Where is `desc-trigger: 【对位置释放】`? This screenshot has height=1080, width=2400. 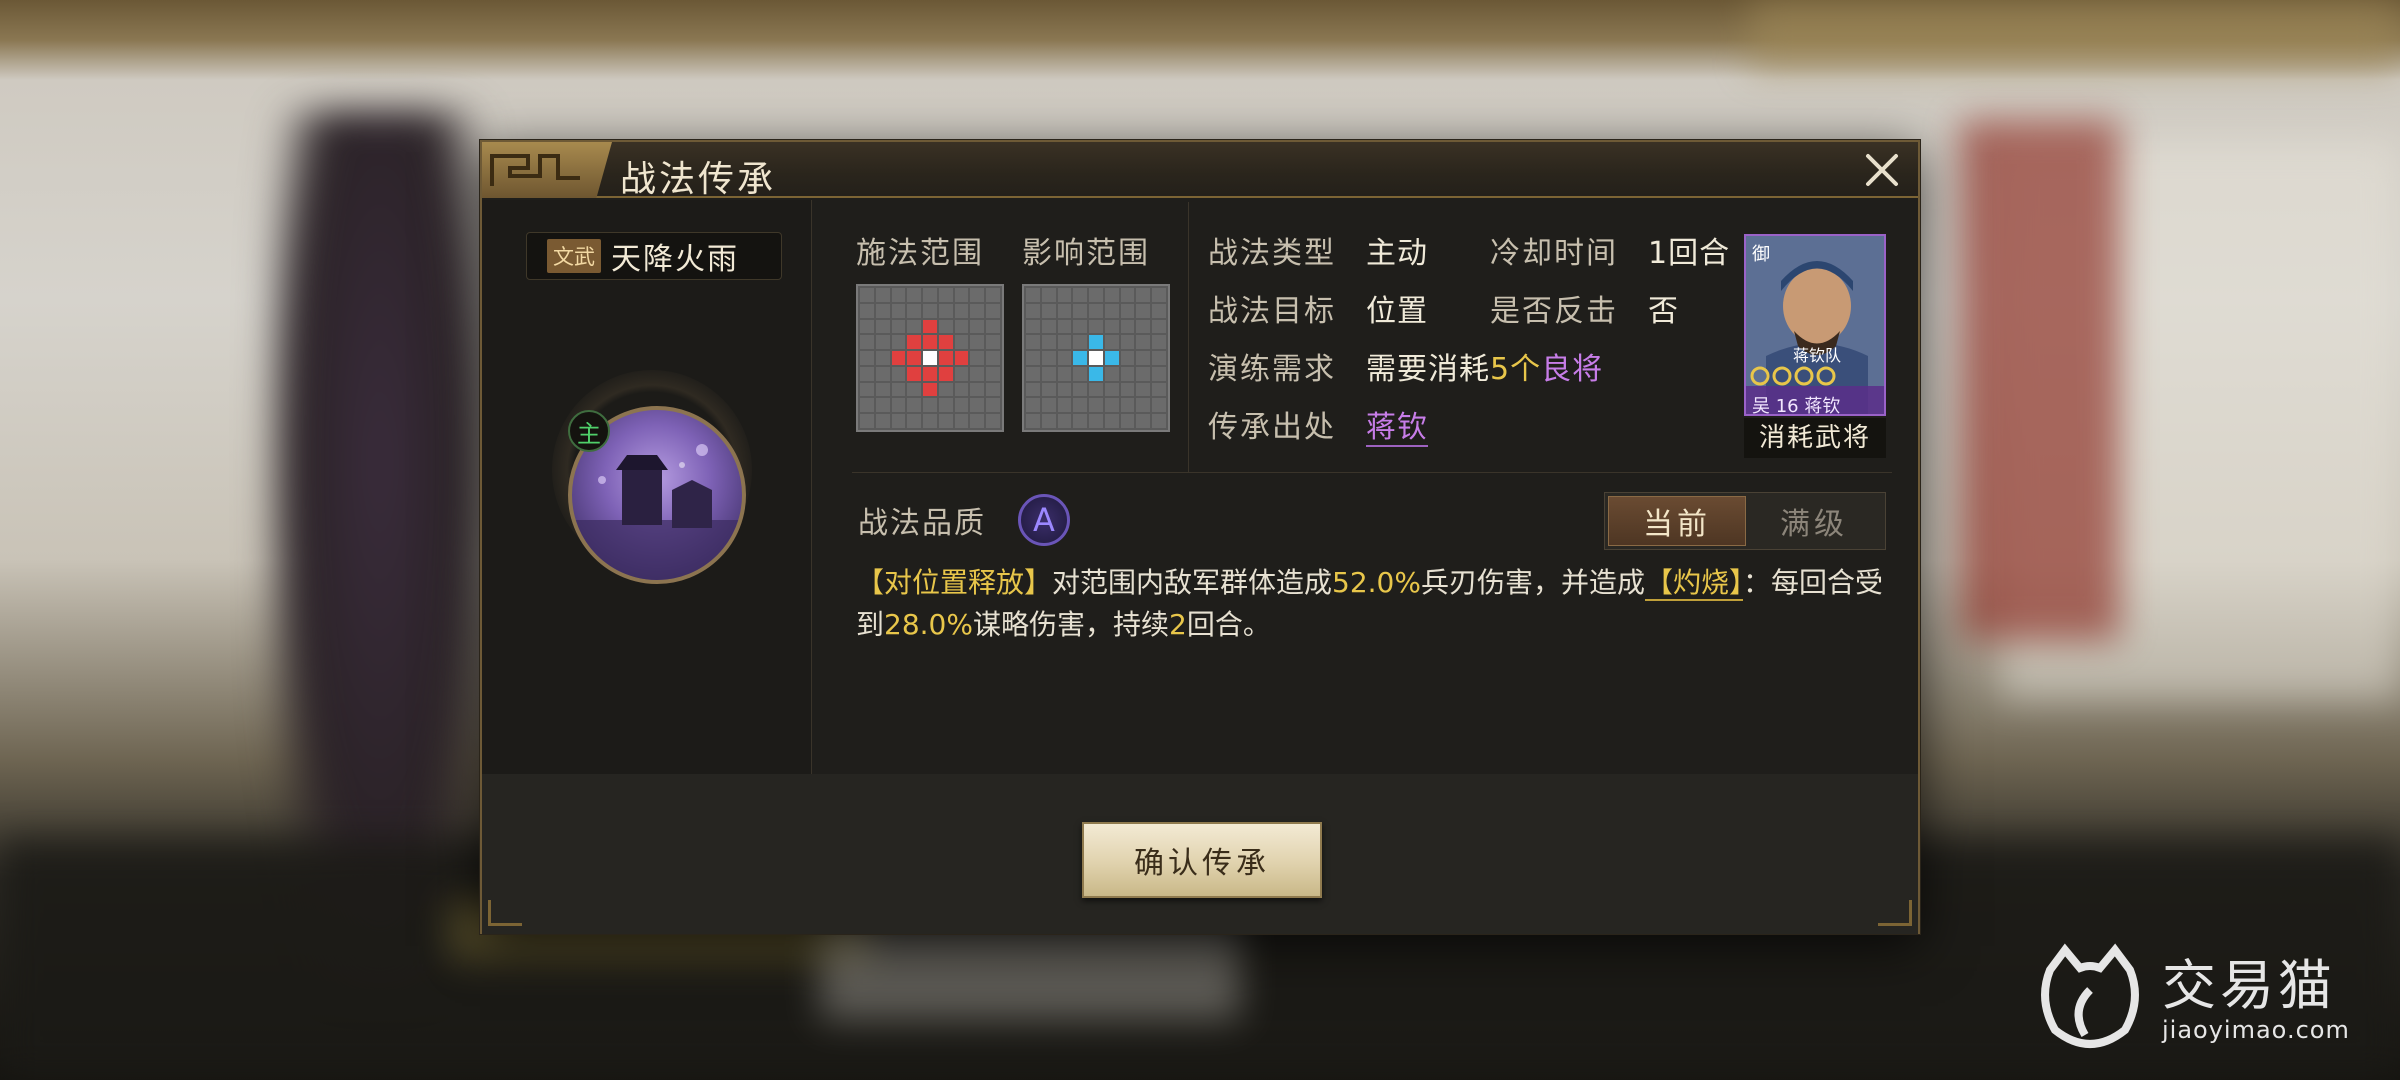
desc-trigger: 【对位置释放】 is located at coordinates (954, 582).